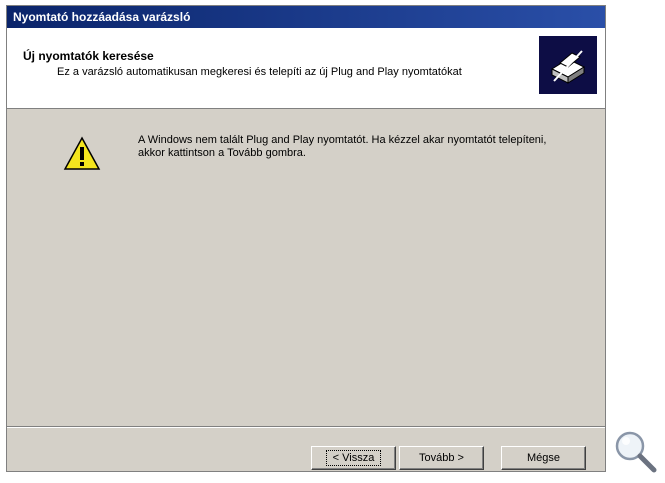 The height and width of the screenshot is (483, 665). I want to click on back-button: < Vissza, so click(353, 458).